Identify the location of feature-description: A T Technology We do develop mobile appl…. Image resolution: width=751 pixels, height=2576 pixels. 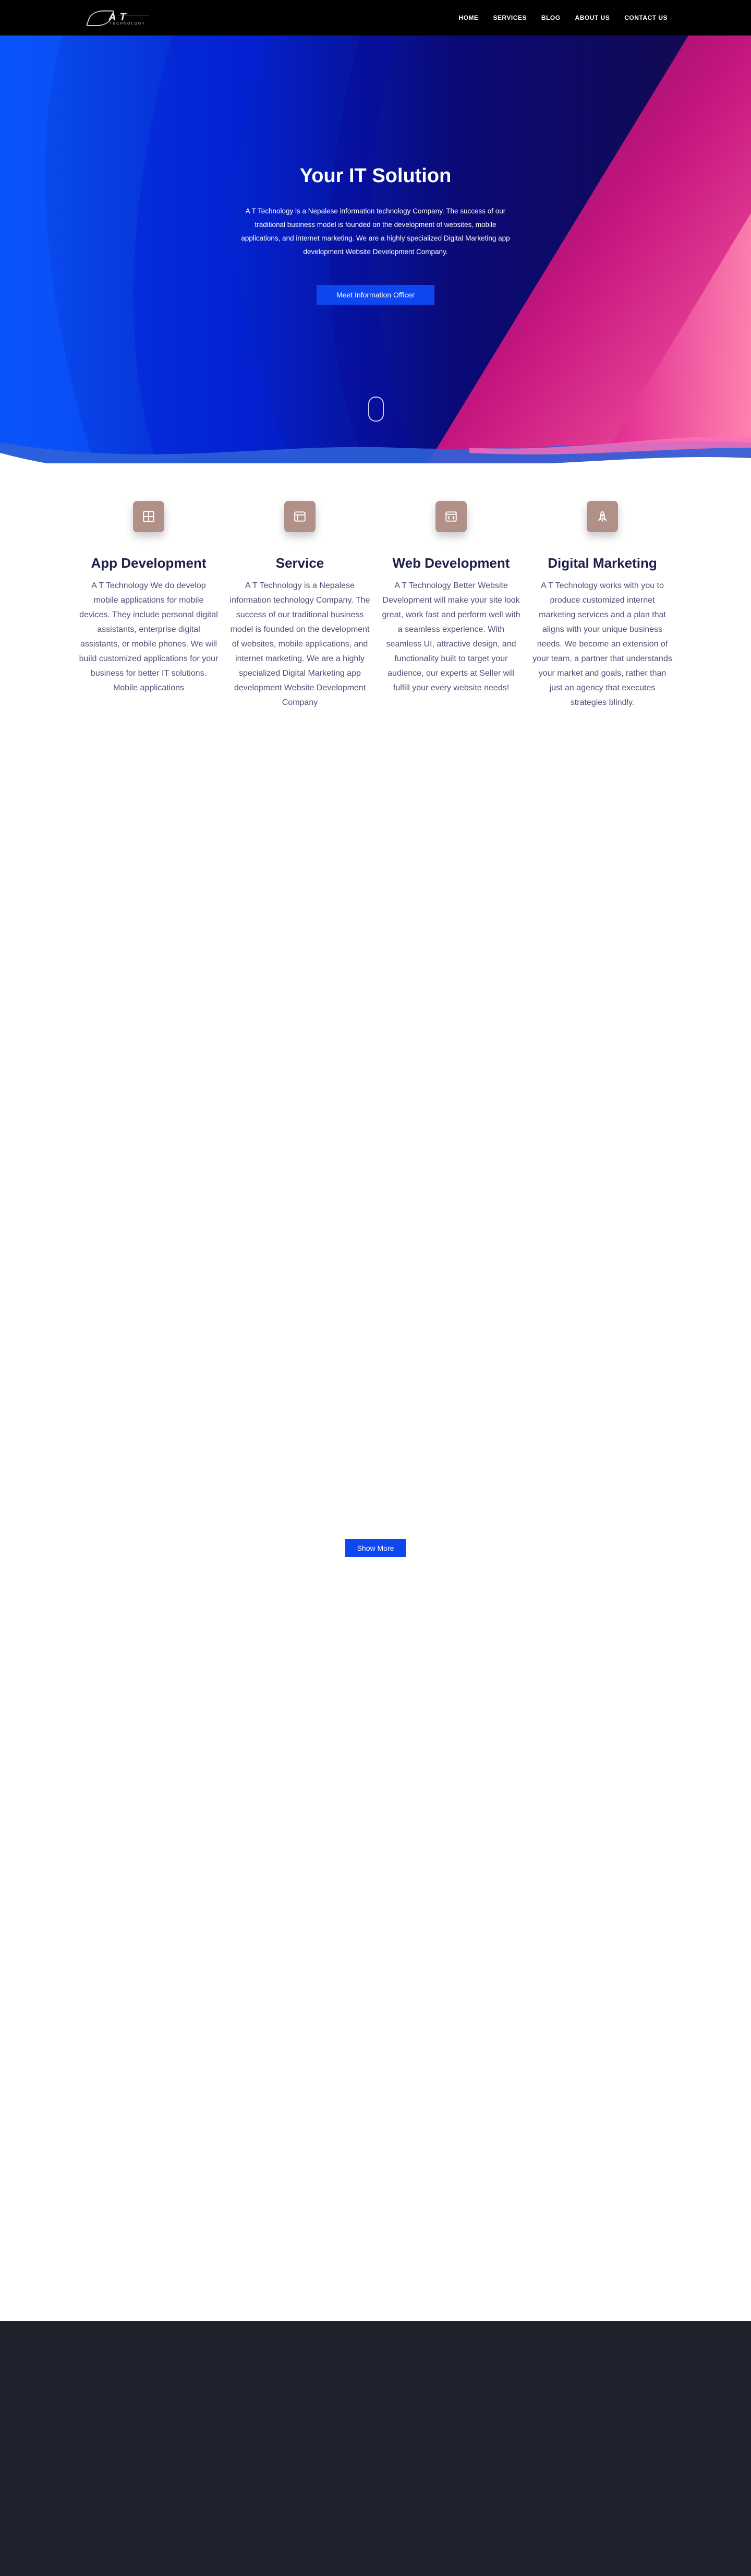
(149, 636).